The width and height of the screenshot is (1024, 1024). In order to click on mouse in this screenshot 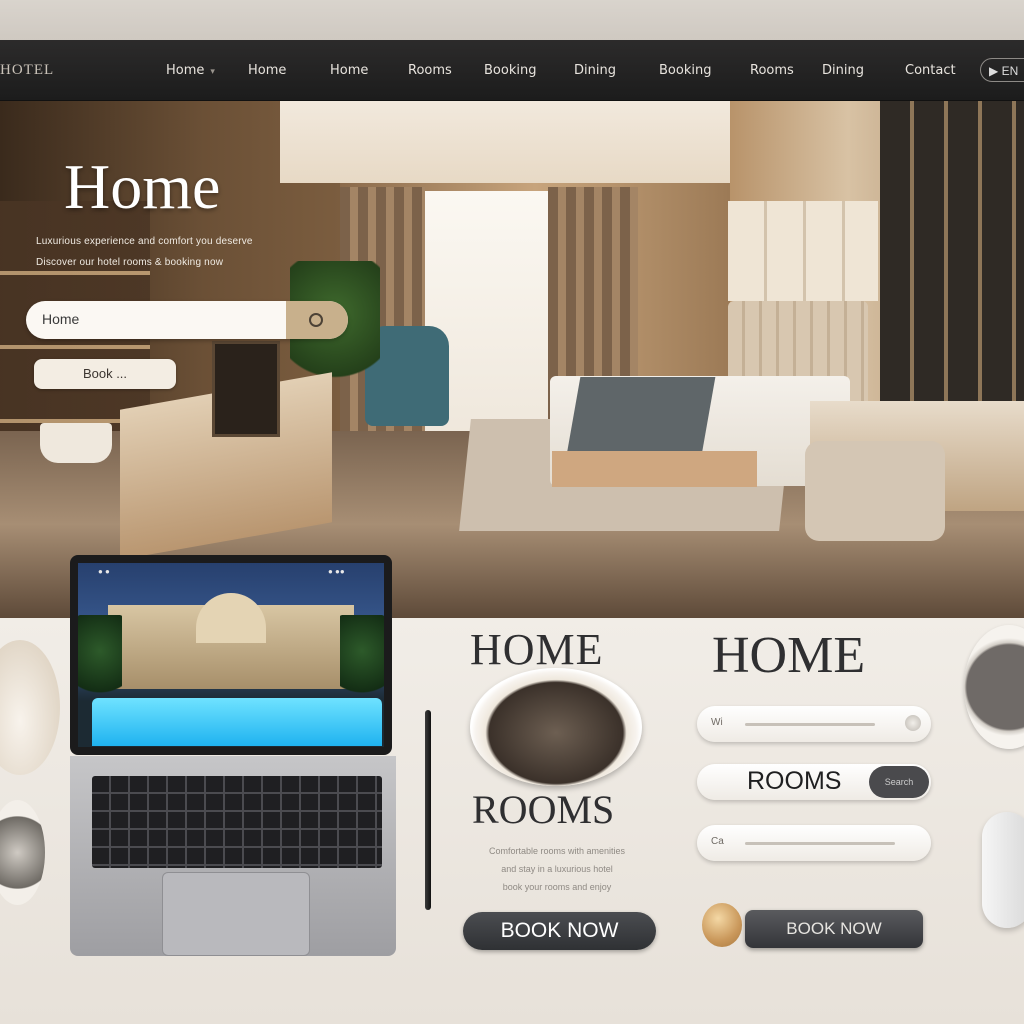, I will do `click(1003, 870)`.